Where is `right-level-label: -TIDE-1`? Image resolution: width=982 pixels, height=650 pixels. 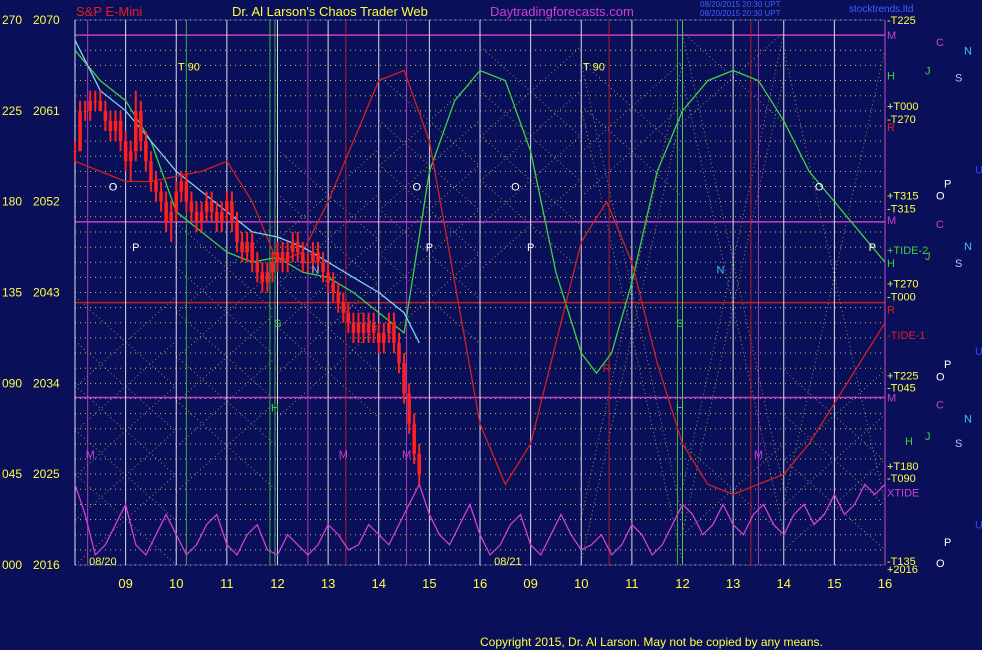
right-level-label: -TIDE-1 is located at coordinates (906, 336).